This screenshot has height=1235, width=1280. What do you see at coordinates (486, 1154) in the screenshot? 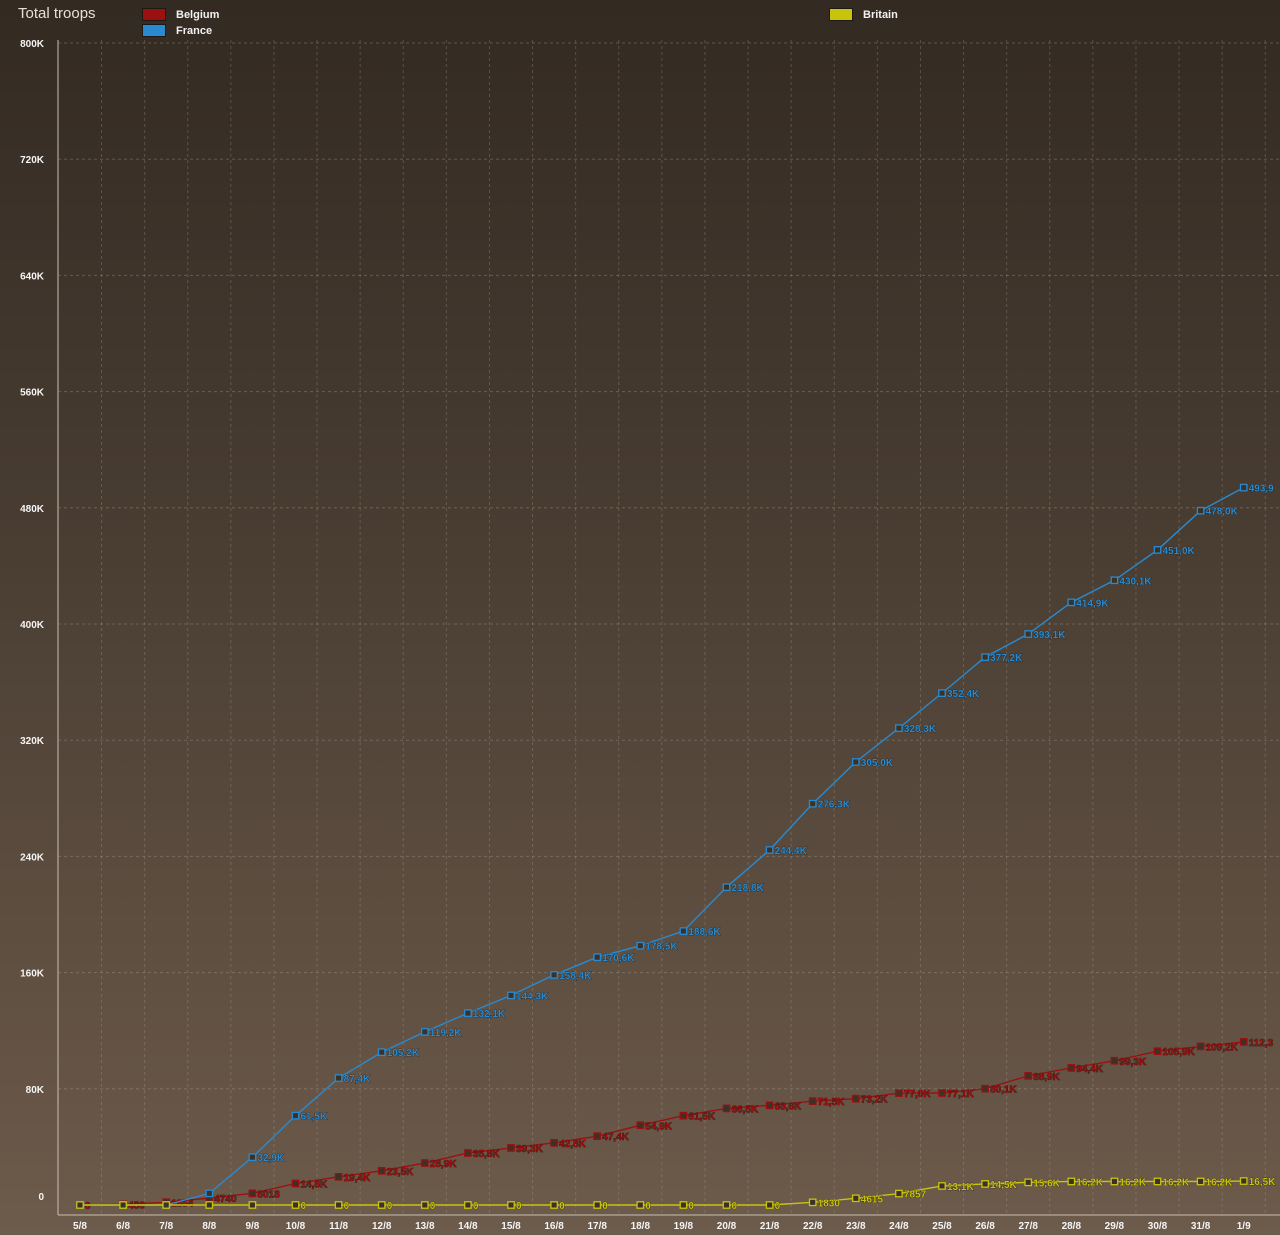
I see `data-label-belgium: 35,8K` at bounding box center [486, 1154].